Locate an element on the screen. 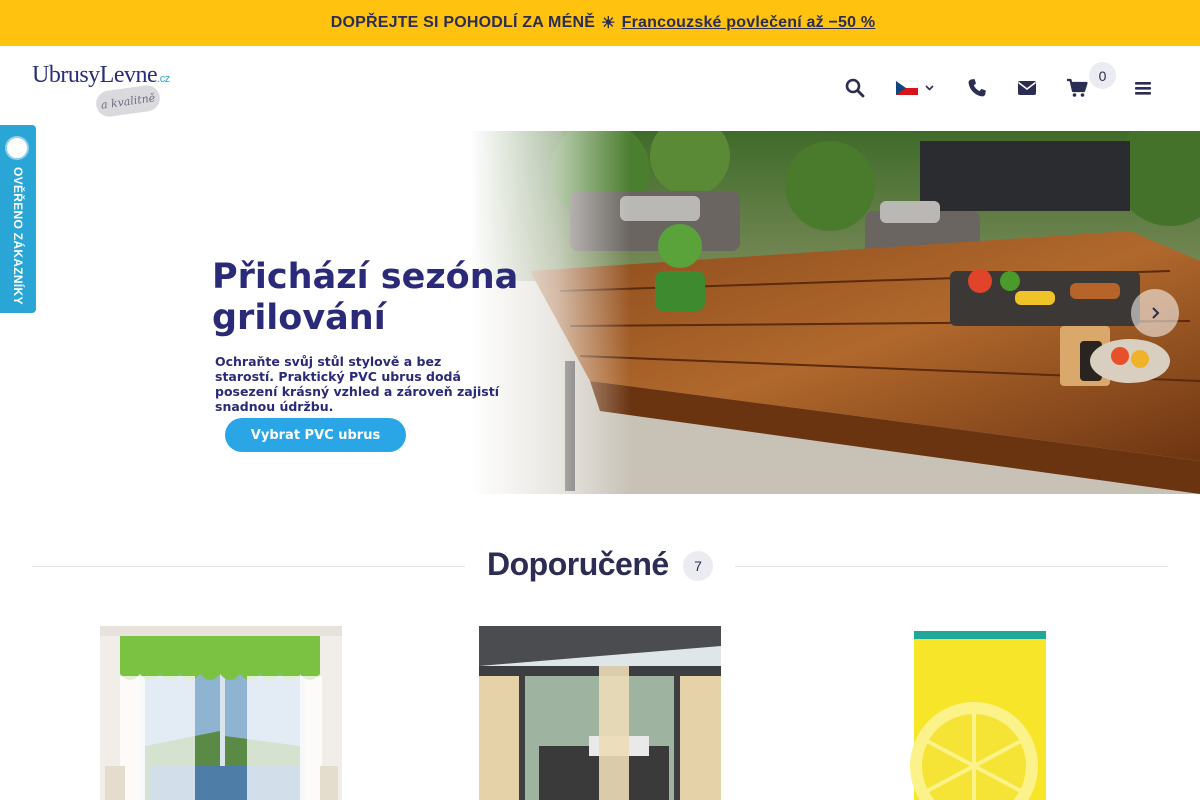 Image resolution: width=1200 pixels, height=800 pixels. carousel-next-button is located at coordinates (1155, 313).